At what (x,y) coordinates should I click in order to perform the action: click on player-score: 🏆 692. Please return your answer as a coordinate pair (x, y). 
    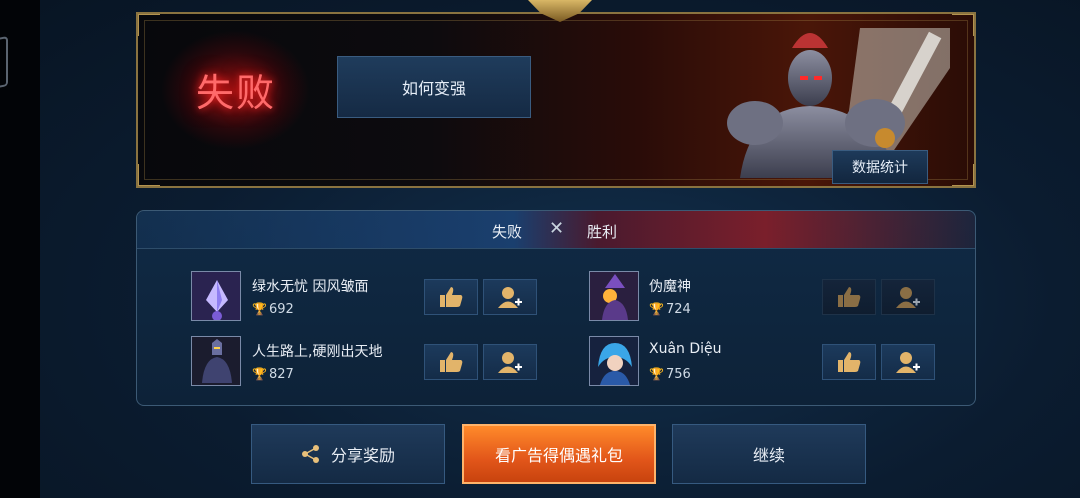
    Looking at the image, I should click on (273, 309).